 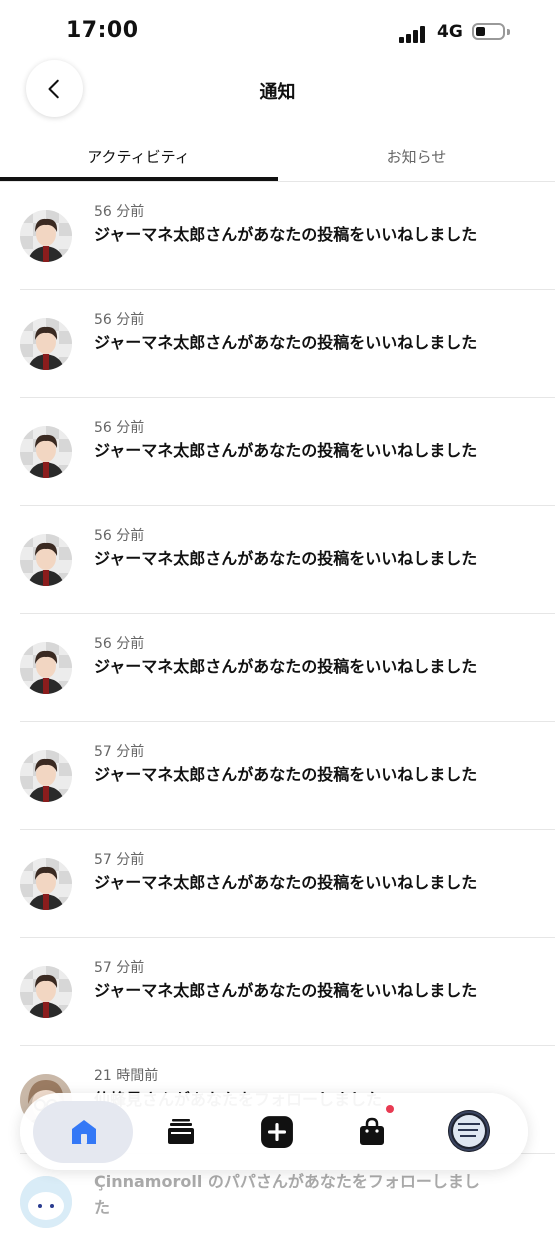 What do you see at coordinates (414, 34) in the screenshot?
I see `signal-strength-icon` at bounding box center [414, 34].